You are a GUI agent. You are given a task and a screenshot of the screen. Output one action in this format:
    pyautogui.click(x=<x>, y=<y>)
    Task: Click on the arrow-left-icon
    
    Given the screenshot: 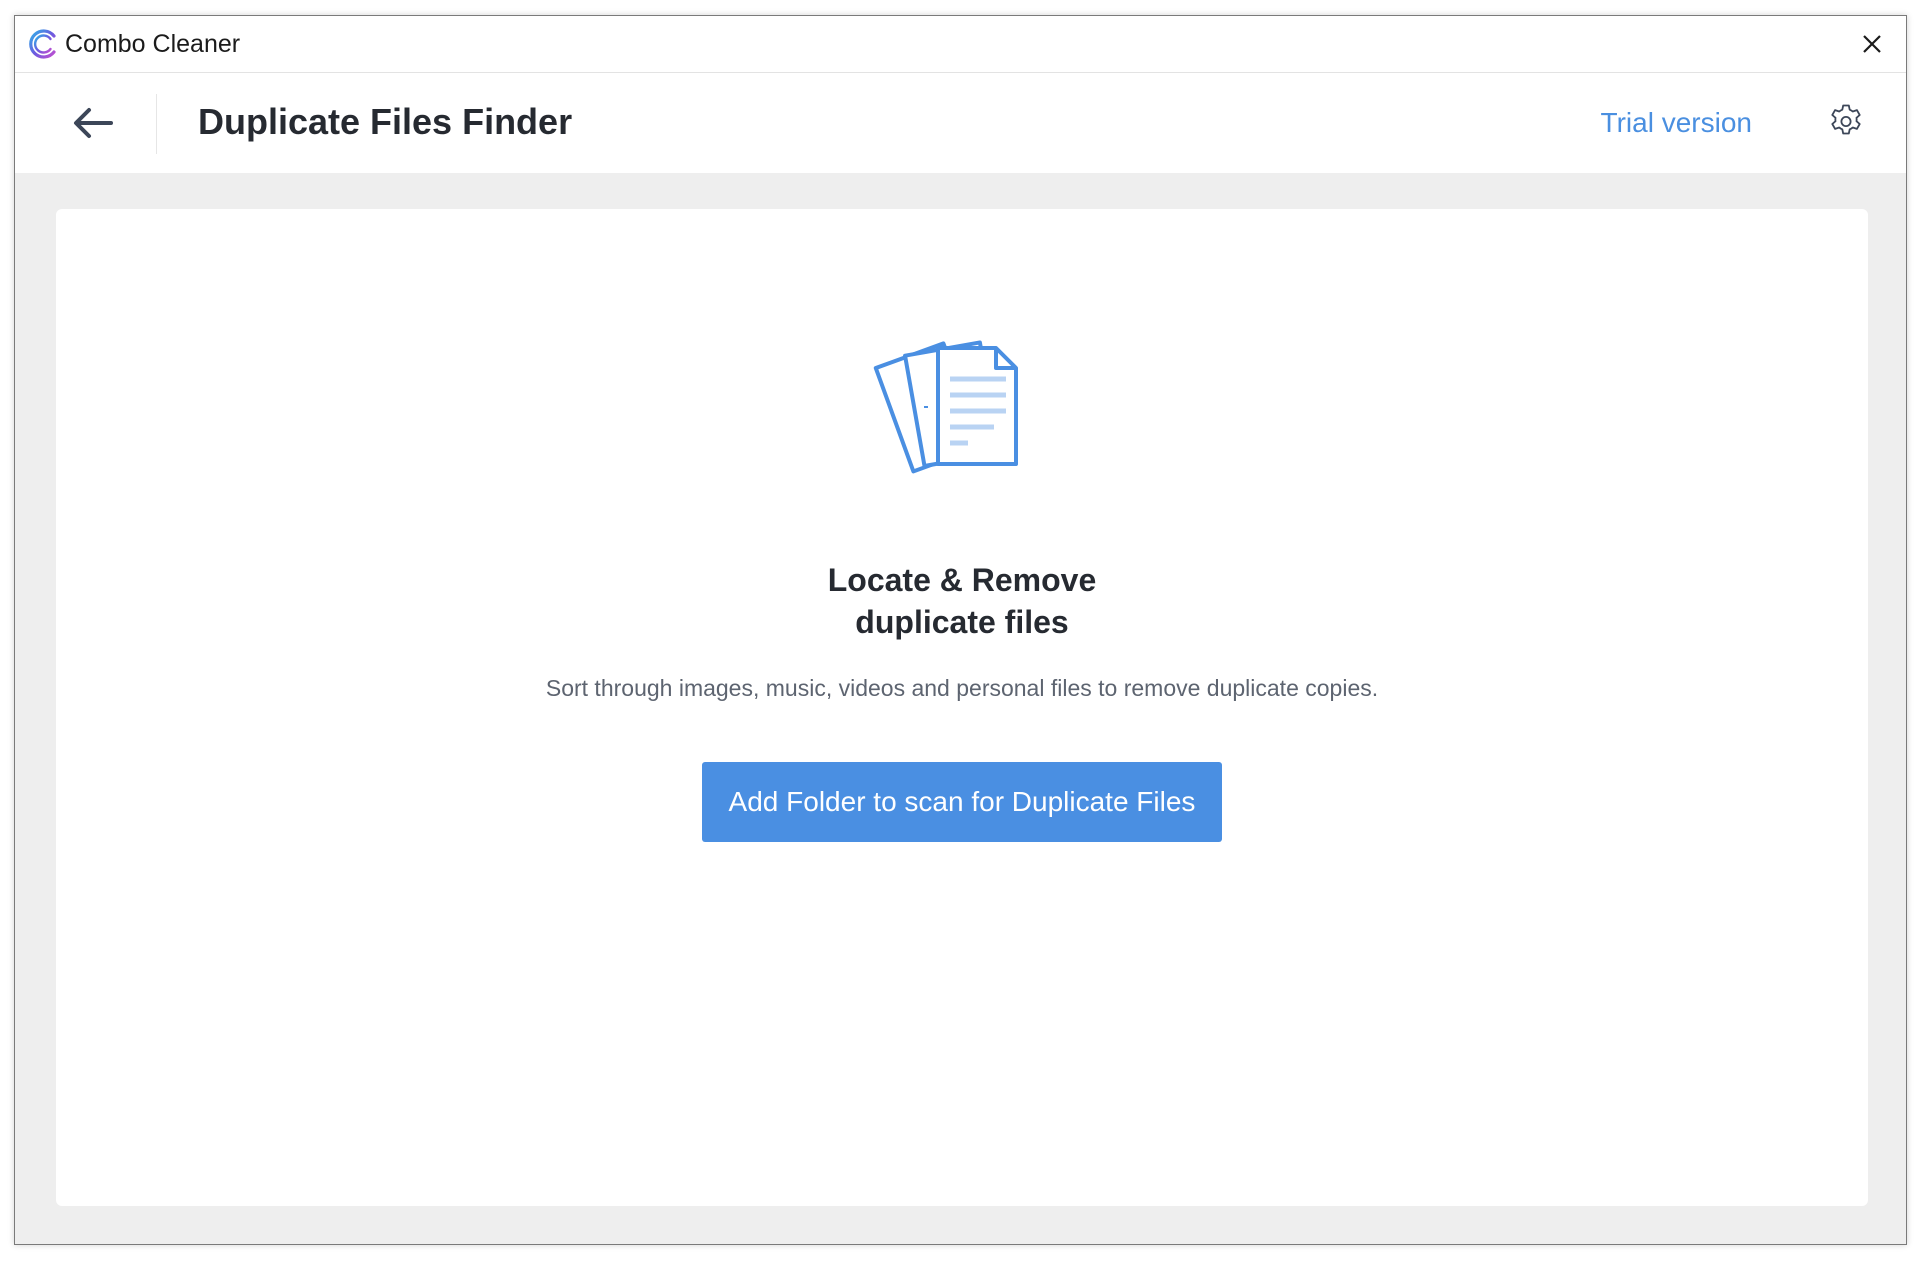 What is the action you would take?
    pyautogui.click(x=93, y=123)
    